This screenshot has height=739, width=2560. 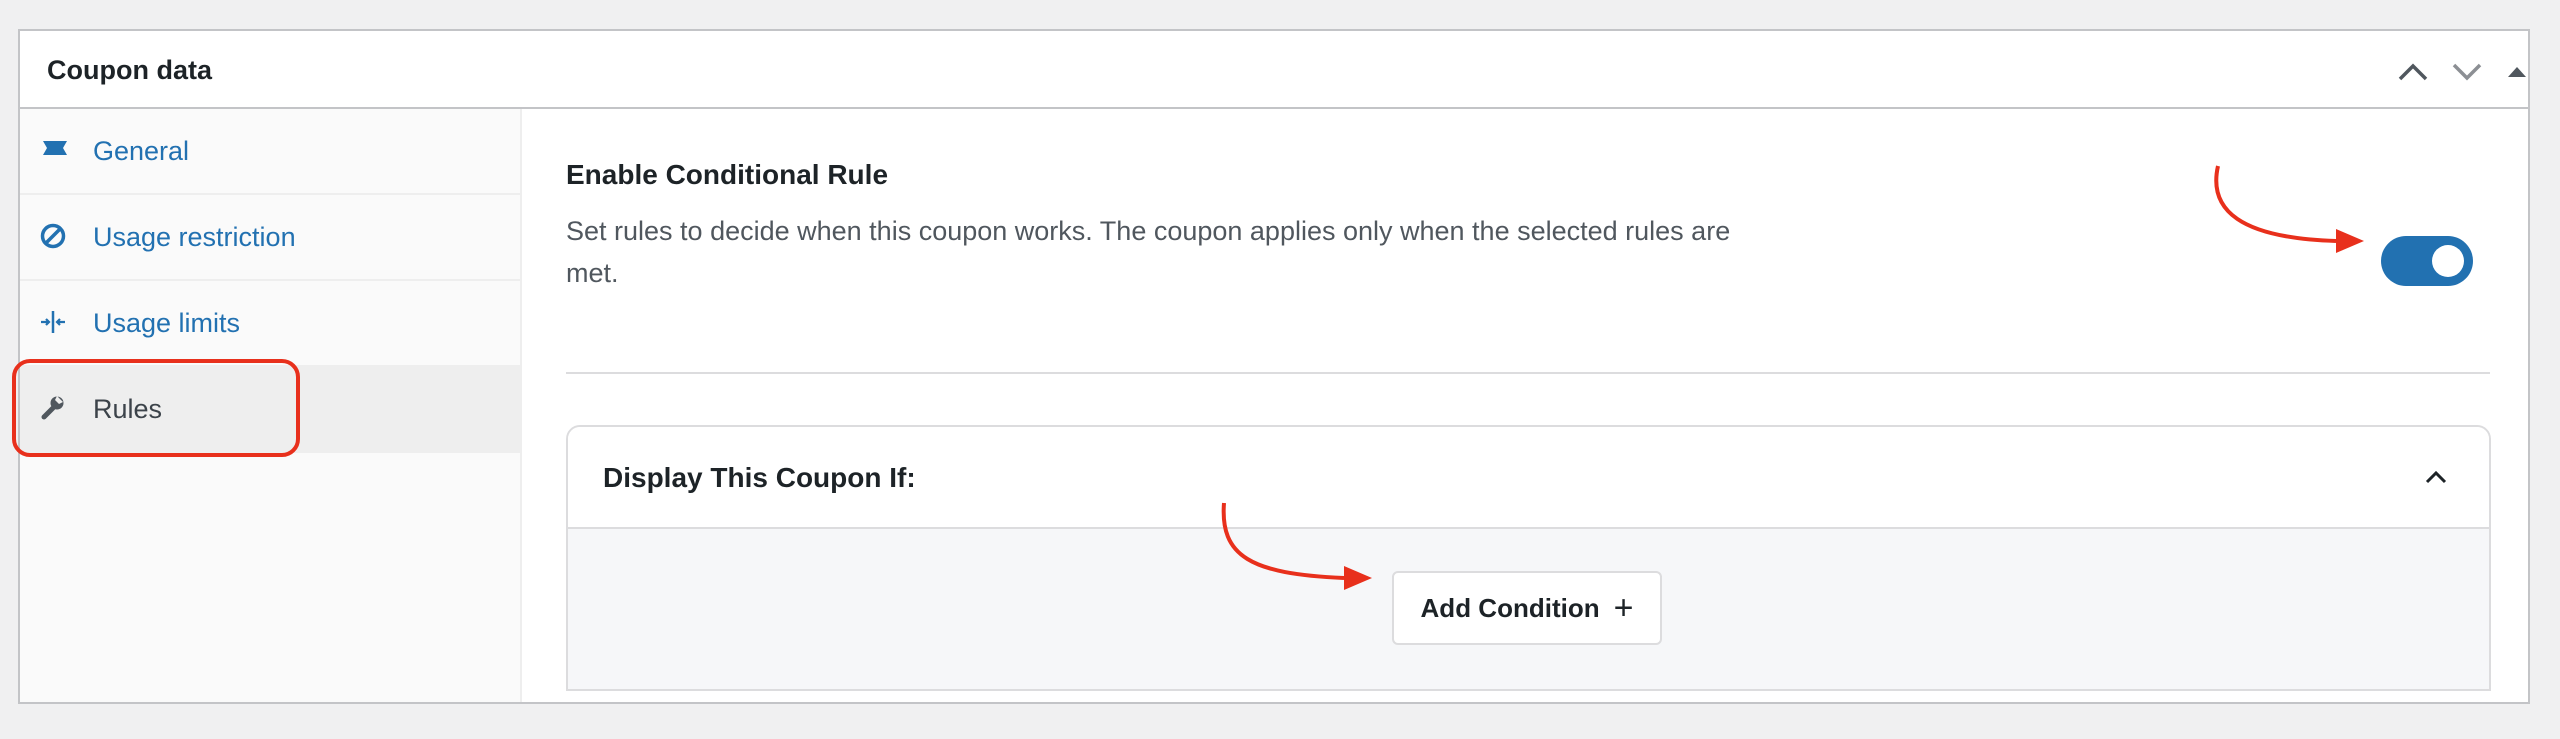 What do you see at coordinates (128, 409) in the screenshot?
I see `tab-label: Rules` at bounding box center [128, 409].